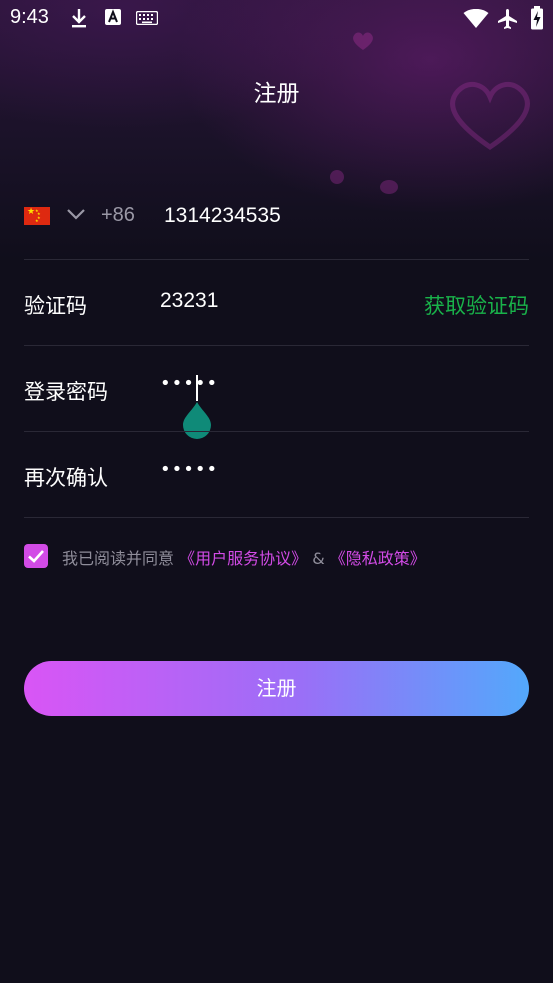 The image size is (553, 983). Describe the element at coordinates (276, 19) in the screenshot. I see `status-bar: 9:43` at that location.